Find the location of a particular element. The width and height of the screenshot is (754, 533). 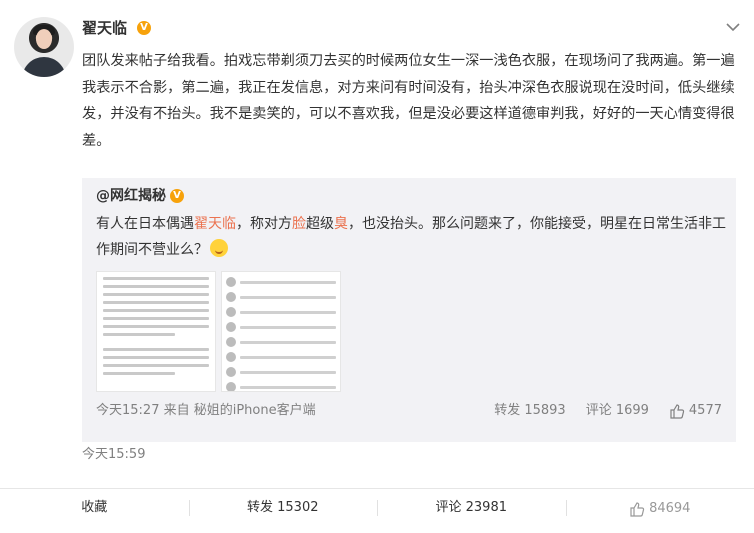

repost-actions: 转发 15893 评论 1699 4577 is located at coordinates (608, 411).